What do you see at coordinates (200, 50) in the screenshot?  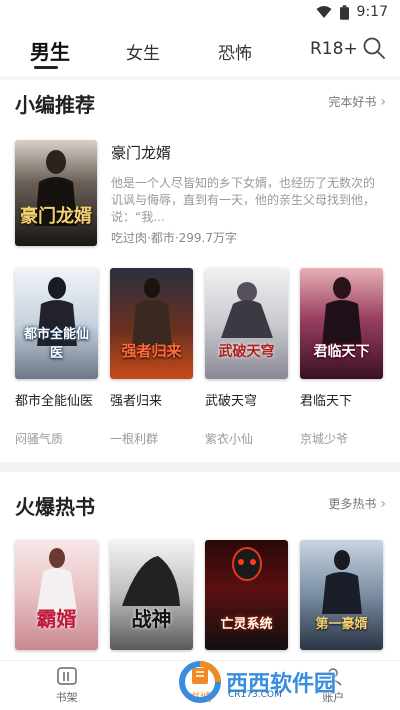 I see `category-tabs: 男生 女生 恐怖 R18+` at bounding box center [200, 50].